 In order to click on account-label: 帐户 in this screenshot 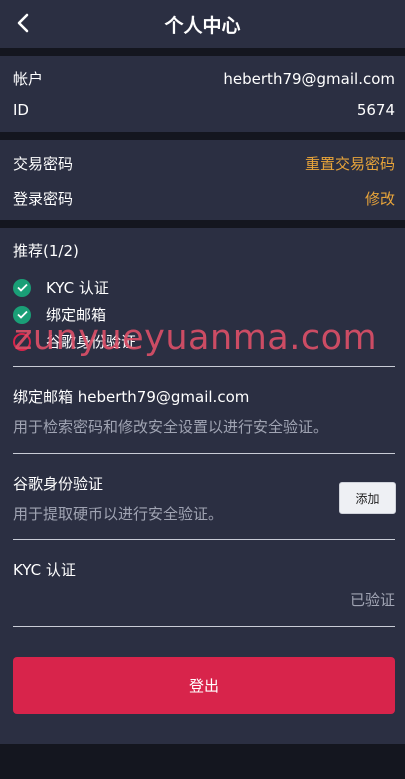, I will do `click(28, 79)`.